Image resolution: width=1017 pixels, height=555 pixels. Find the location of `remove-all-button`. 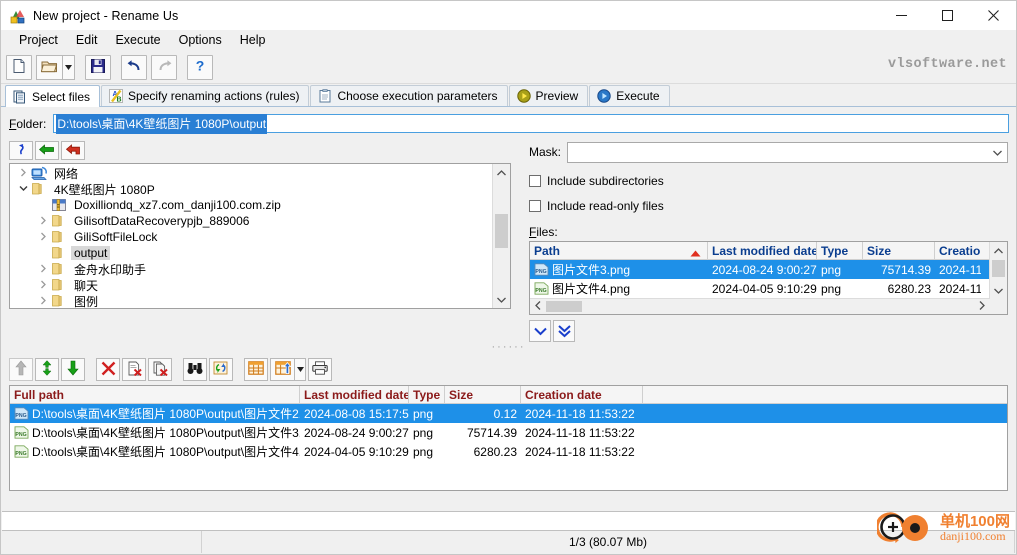

remove-all-button is located at coordinates (108, 369).